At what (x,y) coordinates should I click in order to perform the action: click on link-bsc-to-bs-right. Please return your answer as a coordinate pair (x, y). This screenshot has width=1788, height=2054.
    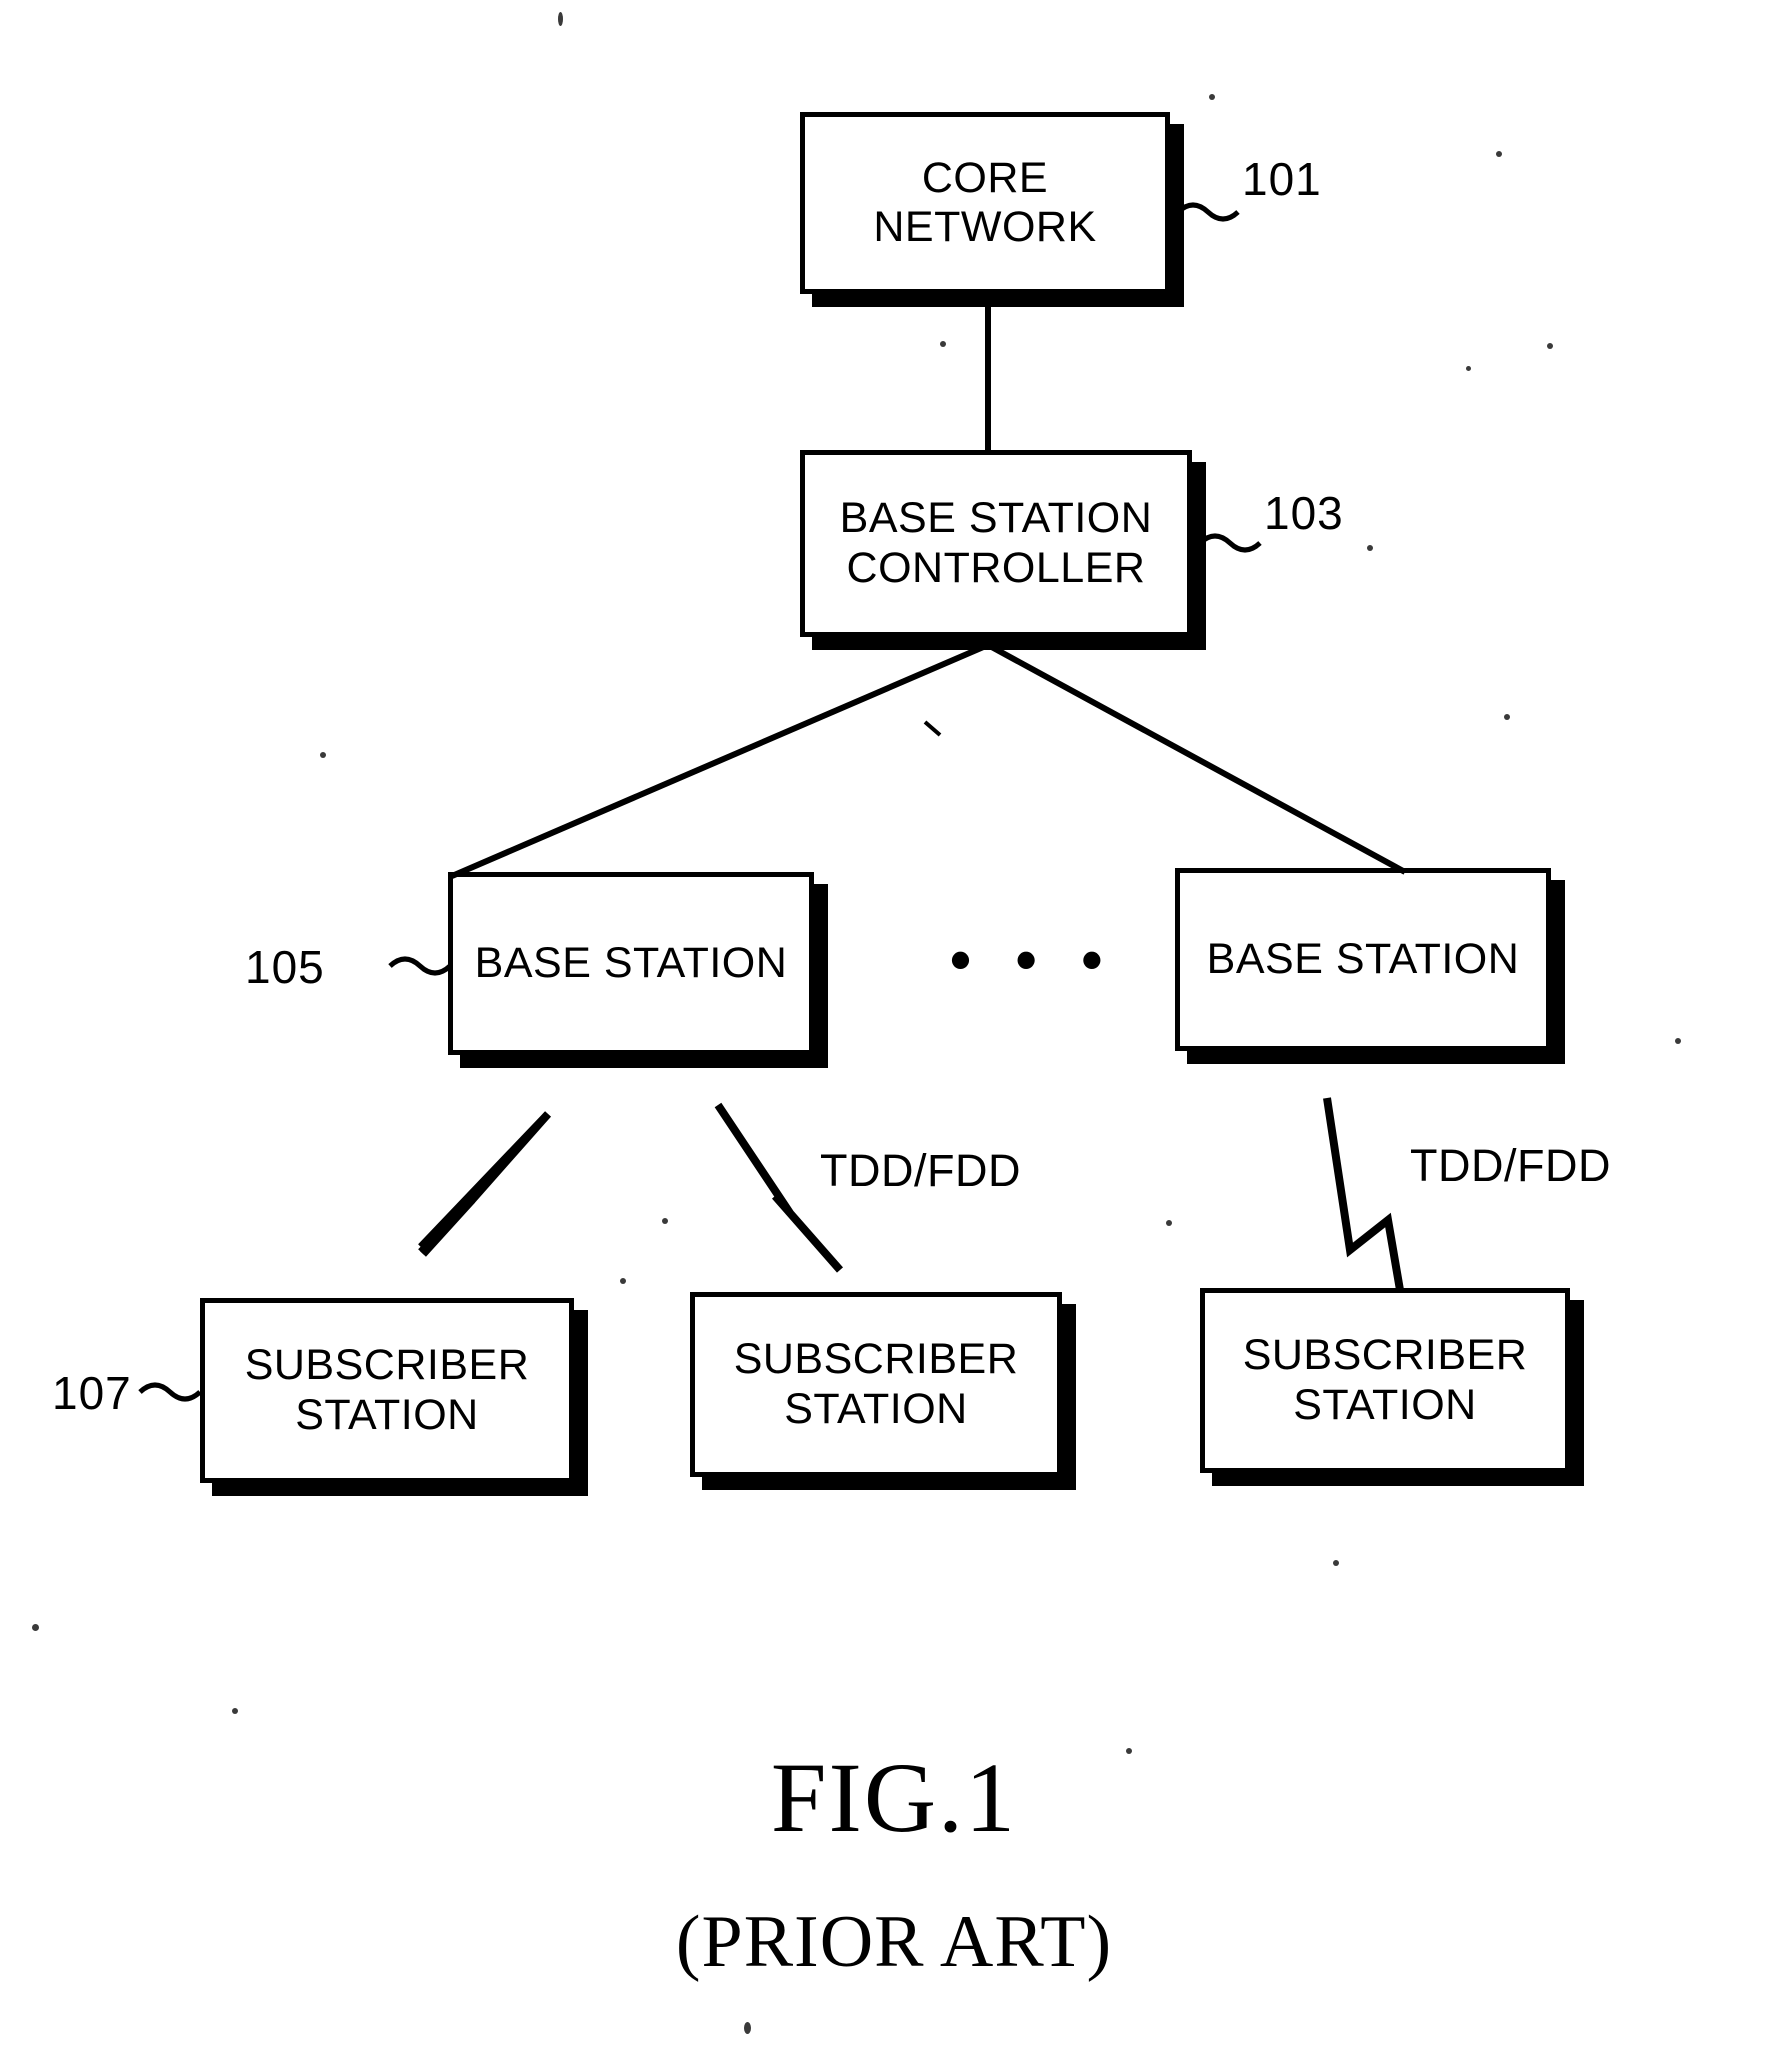
    Looking at the image, I should click on (1196, 758).